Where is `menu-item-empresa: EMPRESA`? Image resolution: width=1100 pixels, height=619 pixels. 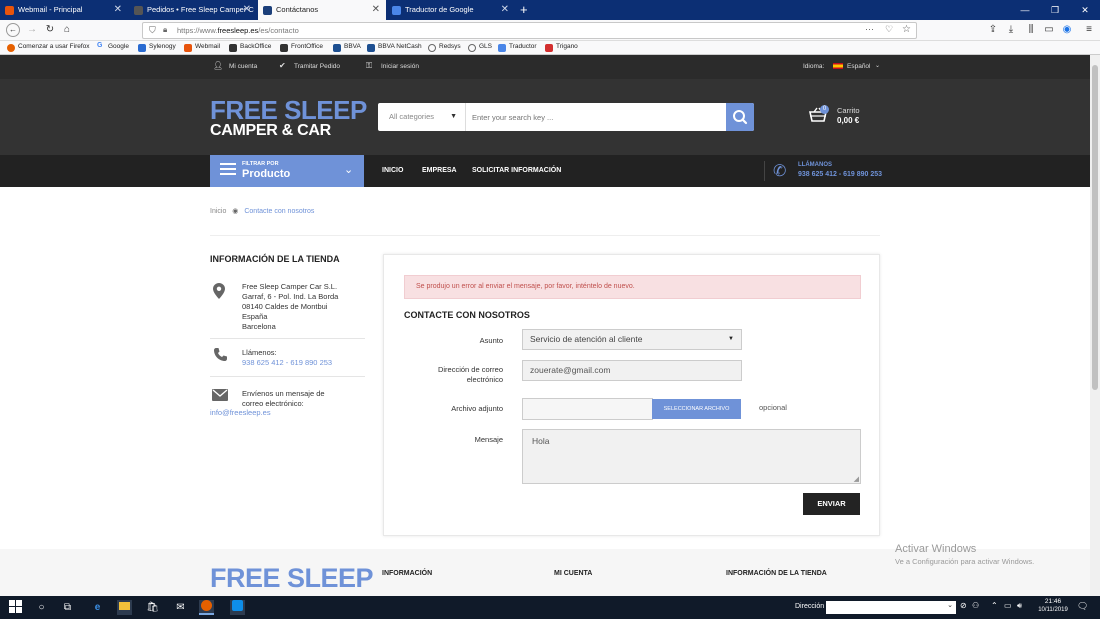
menu-item-empresa: EMPRESA is located at coordinates (439, 170).